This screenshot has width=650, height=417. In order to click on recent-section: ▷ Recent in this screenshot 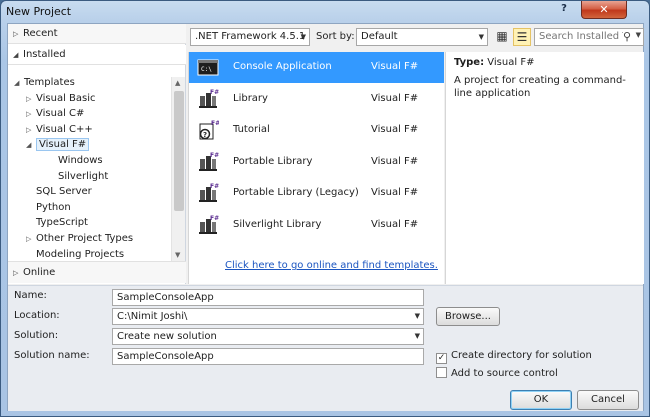, I will do `click(97, 34)`.